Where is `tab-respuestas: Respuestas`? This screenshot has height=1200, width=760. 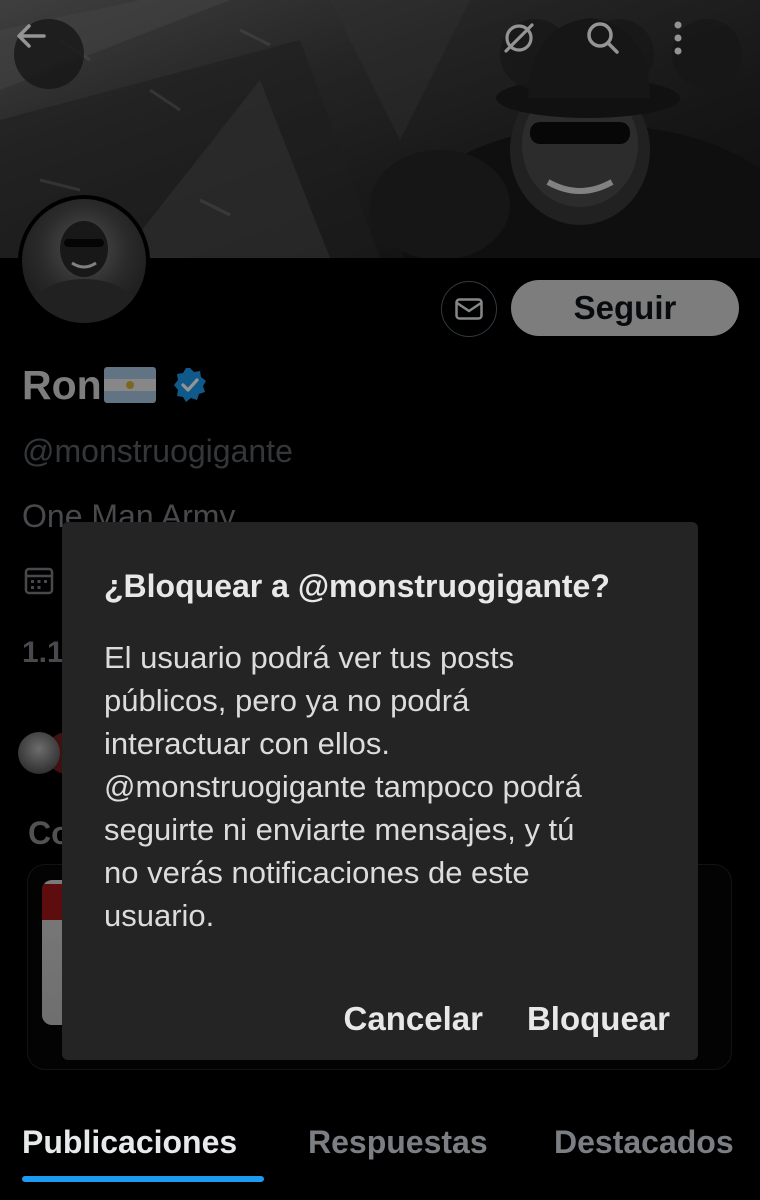 tab-respuestas: Respuestas is located at coordinates (398, 1142).